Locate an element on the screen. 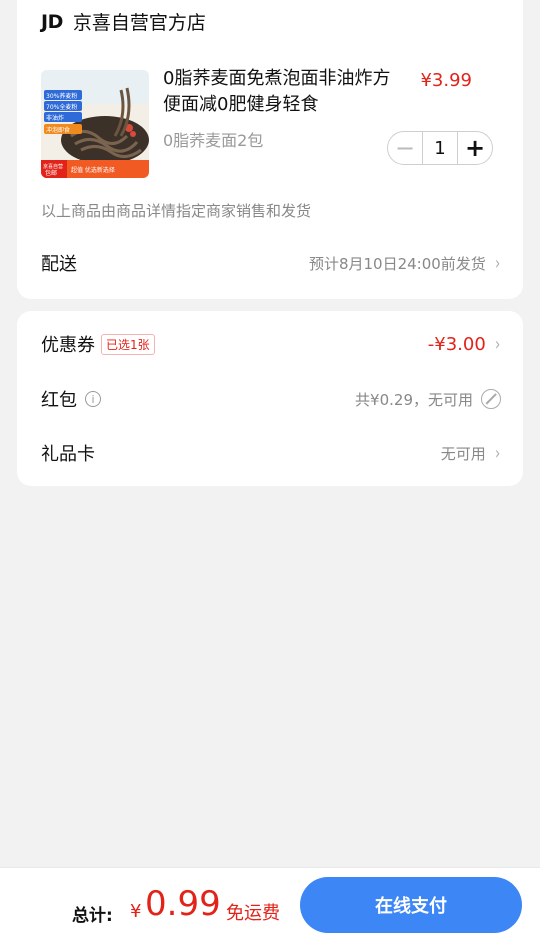 The height and width of the screenshot is (940, 540). thumb-text-5: 京喜自营 is located at coordinates (53, 166).